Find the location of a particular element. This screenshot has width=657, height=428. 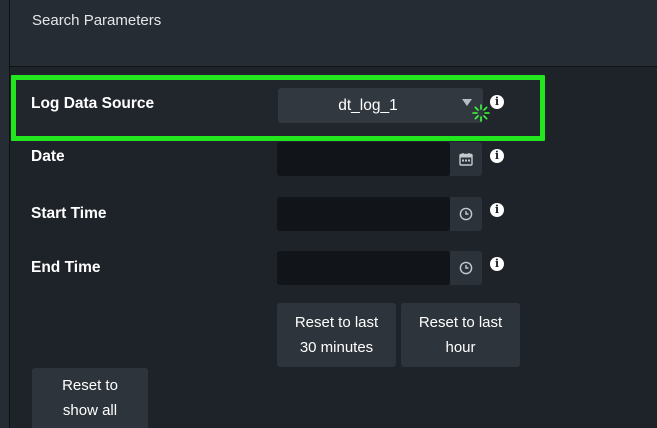

start-time-label: Start Time is located at coordinates (69, 213).